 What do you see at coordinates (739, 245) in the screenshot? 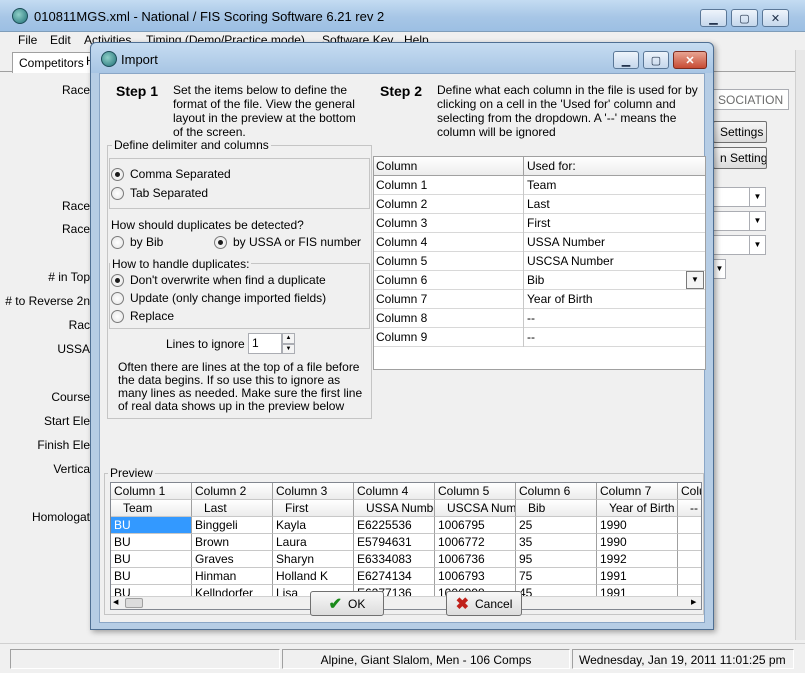
I see `bg-combo-3: ▼` at bounding box center [739, 245].